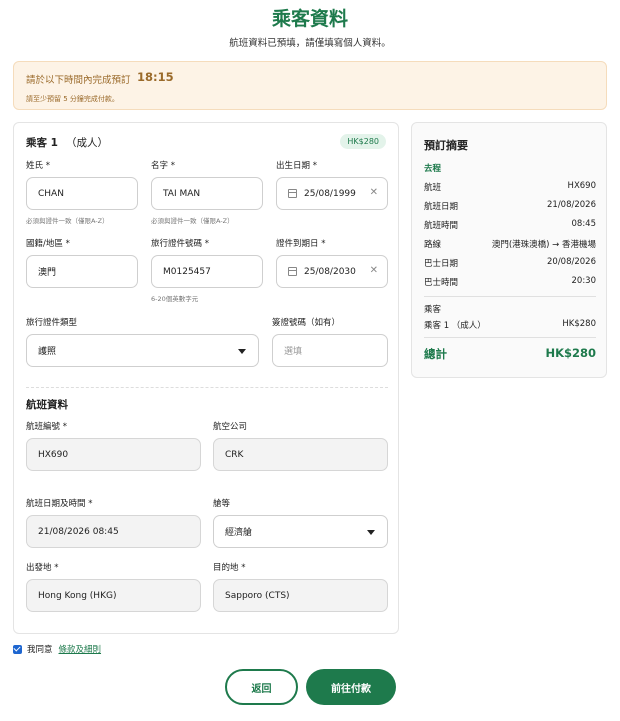 The height and width of the screenshot is (721, 620). Describe the element at coordinates (510, 187) in the screenshot. I see `summary-row: 航班 HX690` at that location.